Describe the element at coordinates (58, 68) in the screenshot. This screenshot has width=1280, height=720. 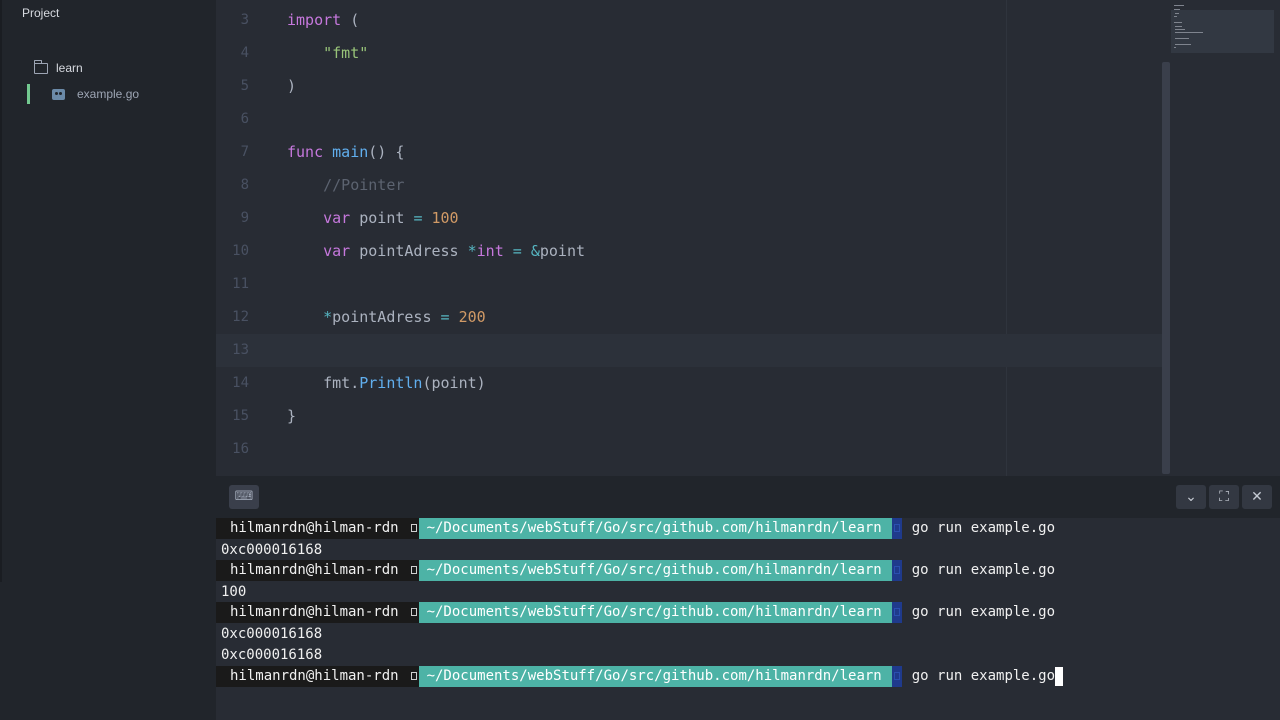
I see `tree-folder-learn: learn` at that location.